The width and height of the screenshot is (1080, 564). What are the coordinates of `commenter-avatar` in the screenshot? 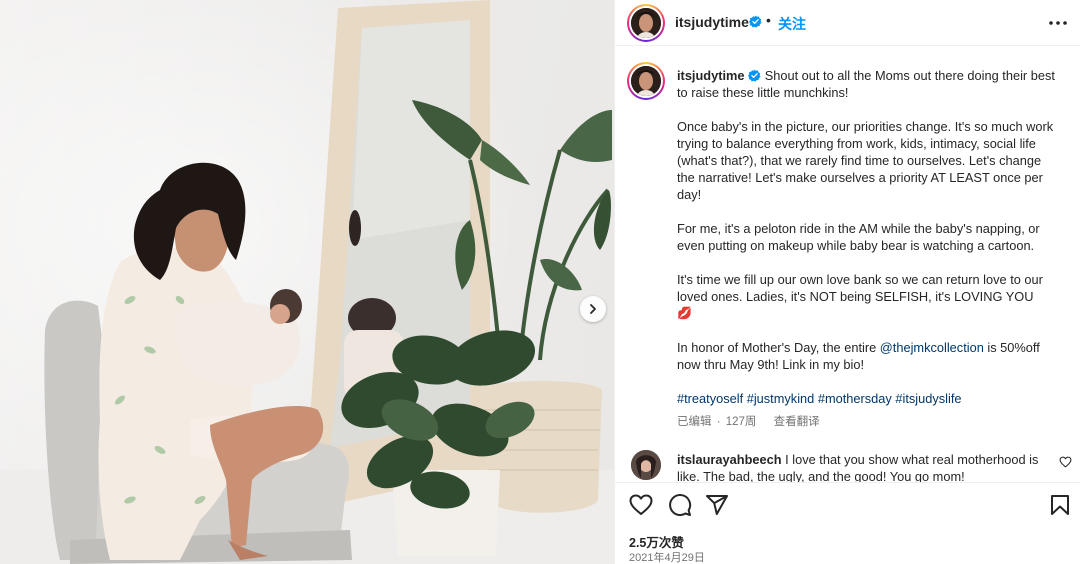 It's located at (646, 465).